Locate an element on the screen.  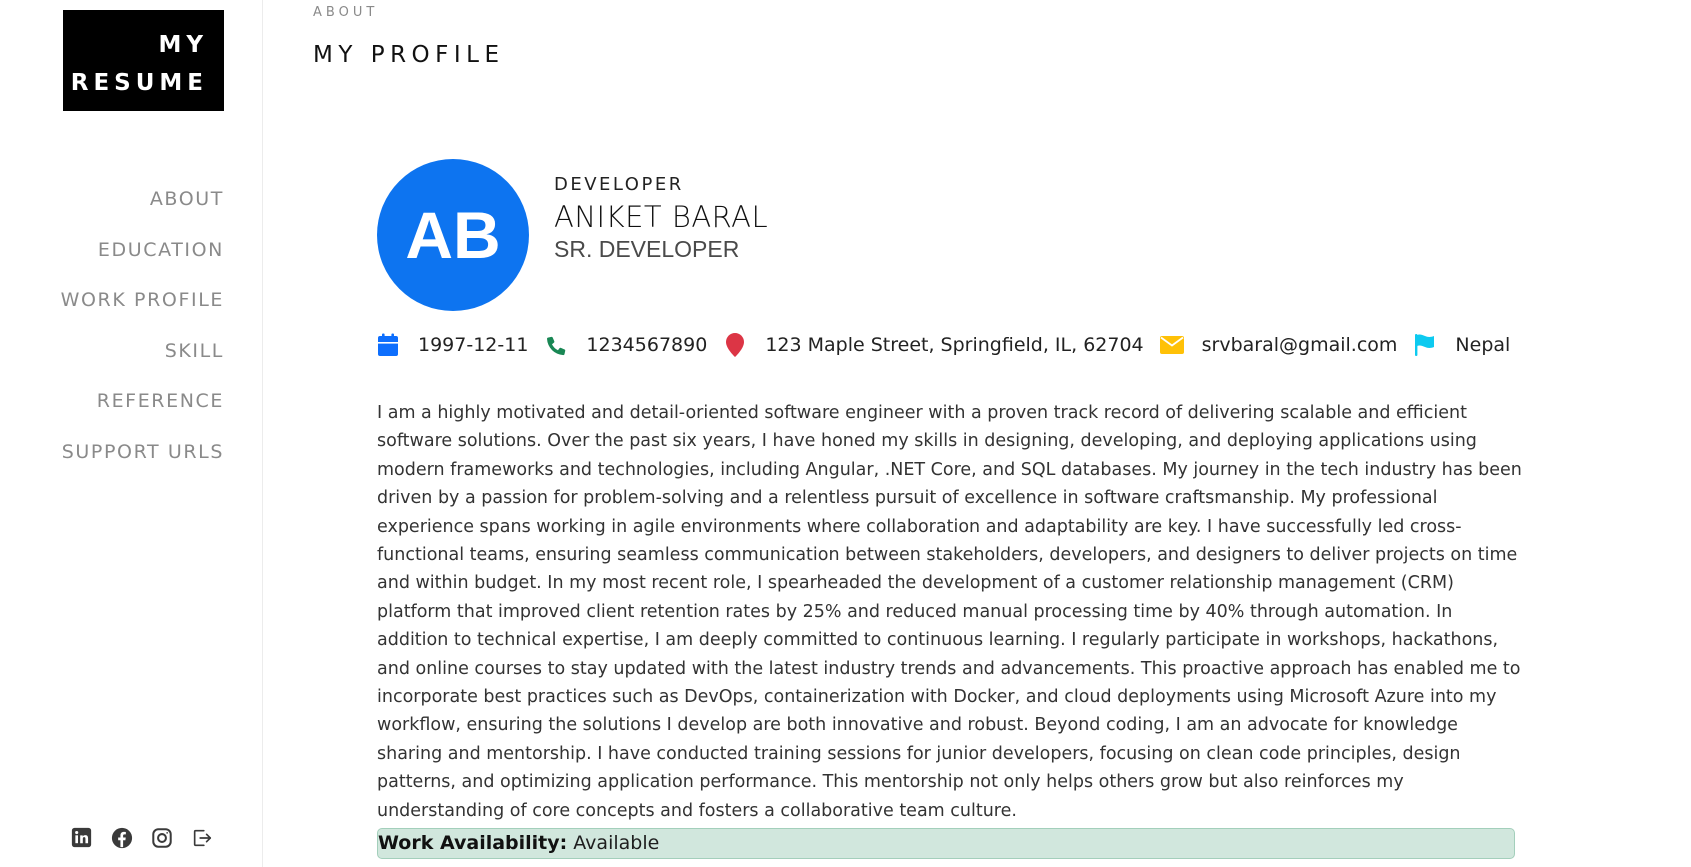
phone-icon is located at coordinates (556, 345).